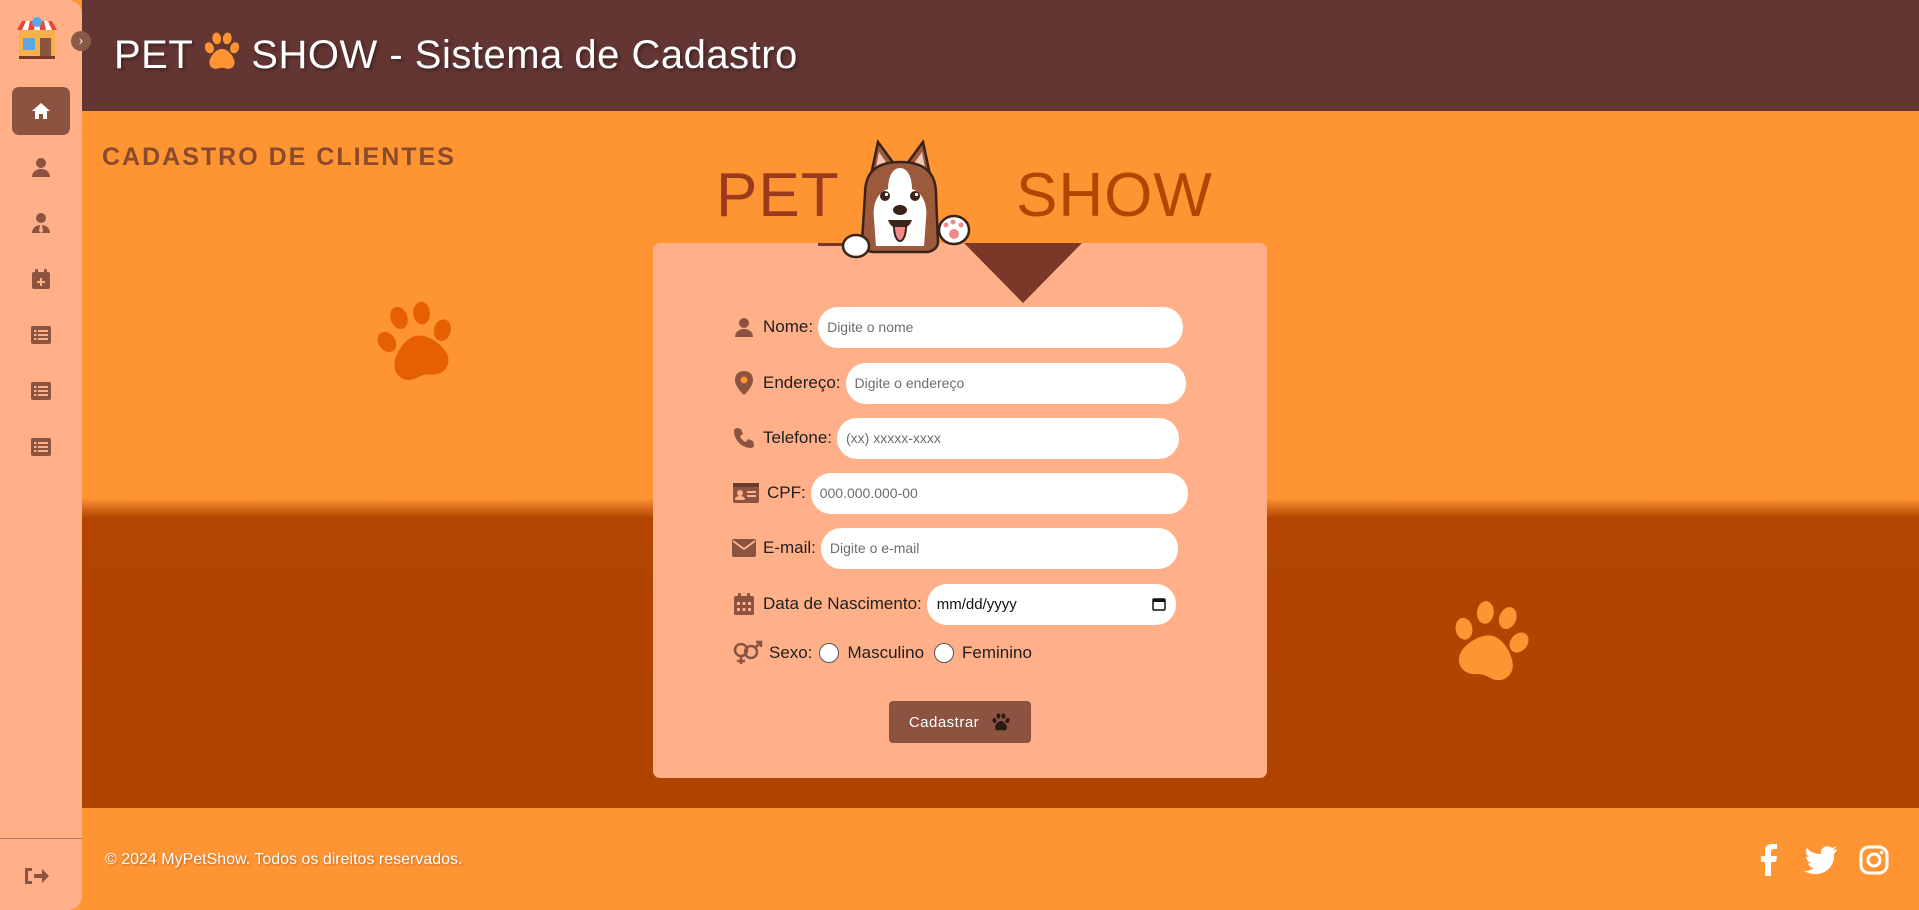  Describe the element at coordinates (797, 437) in the screenshot. I see `telefone-label: Telefone:` at that location.